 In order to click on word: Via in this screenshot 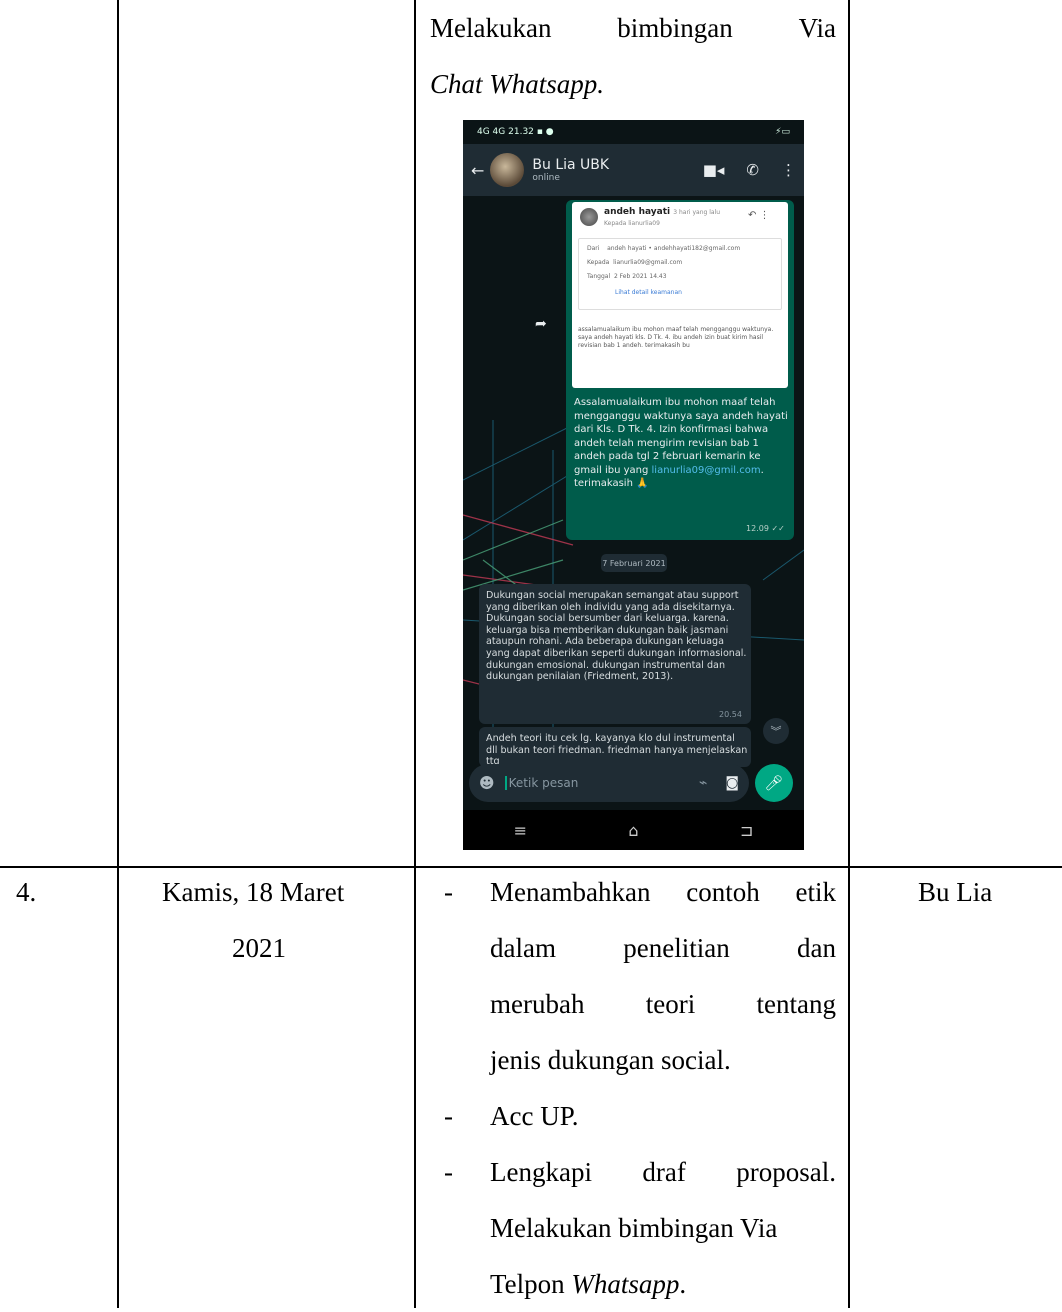, I will do `click(817, 28)`.